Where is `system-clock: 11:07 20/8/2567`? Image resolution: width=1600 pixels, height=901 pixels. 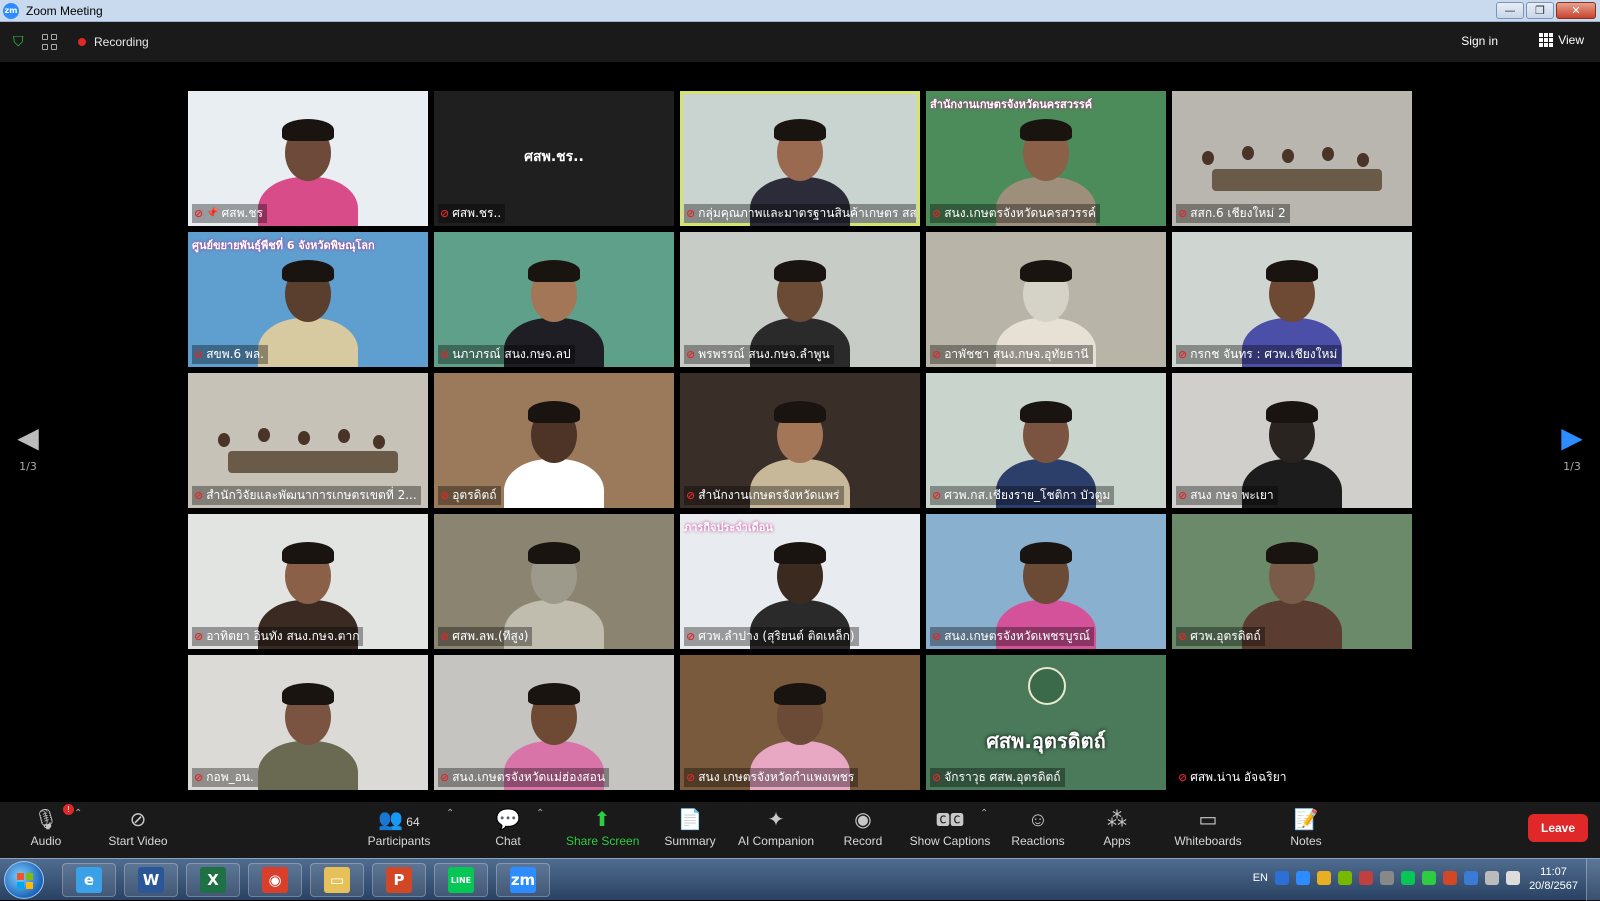 system-clock: 11:07 20/8/2567 is located at coordinates (1553, 879).